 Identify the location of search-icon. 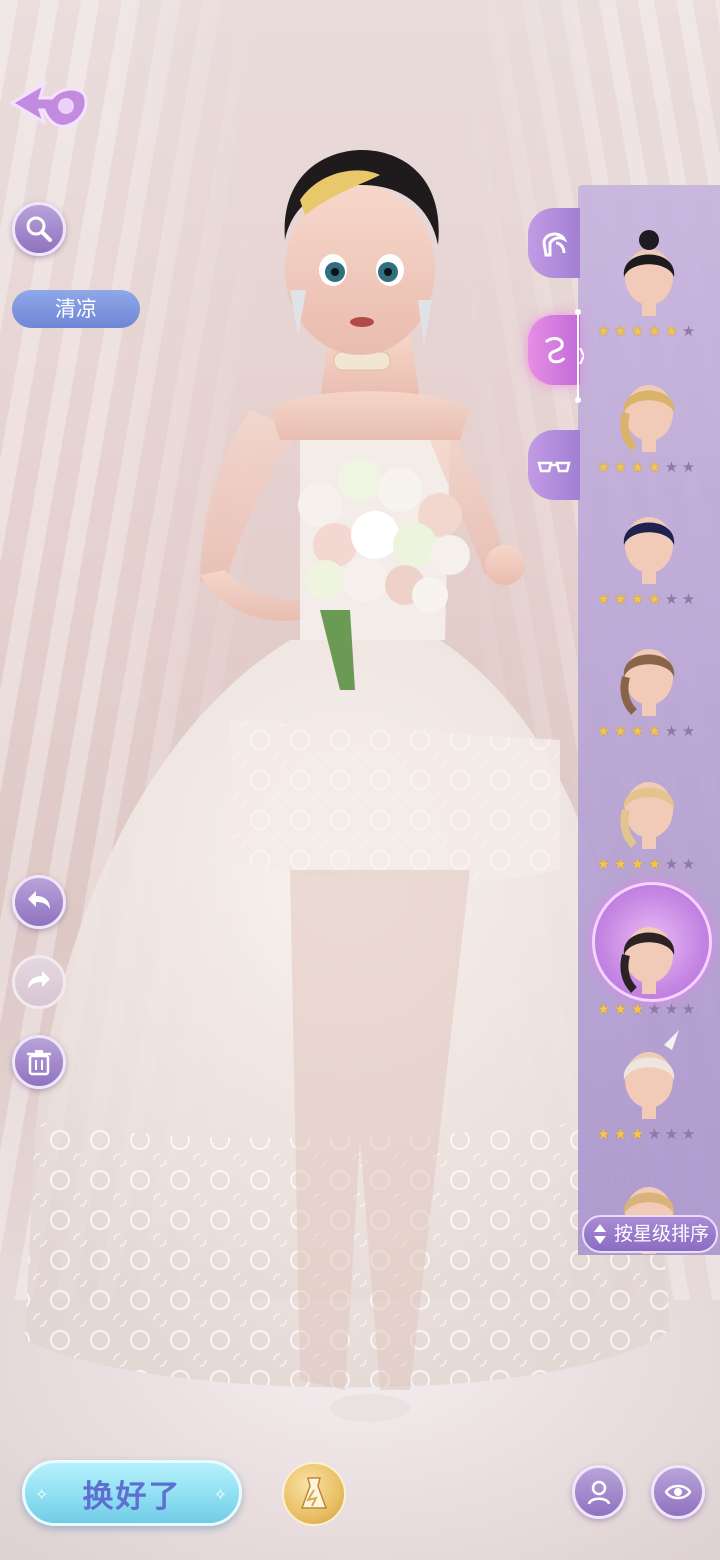
(39, 229).